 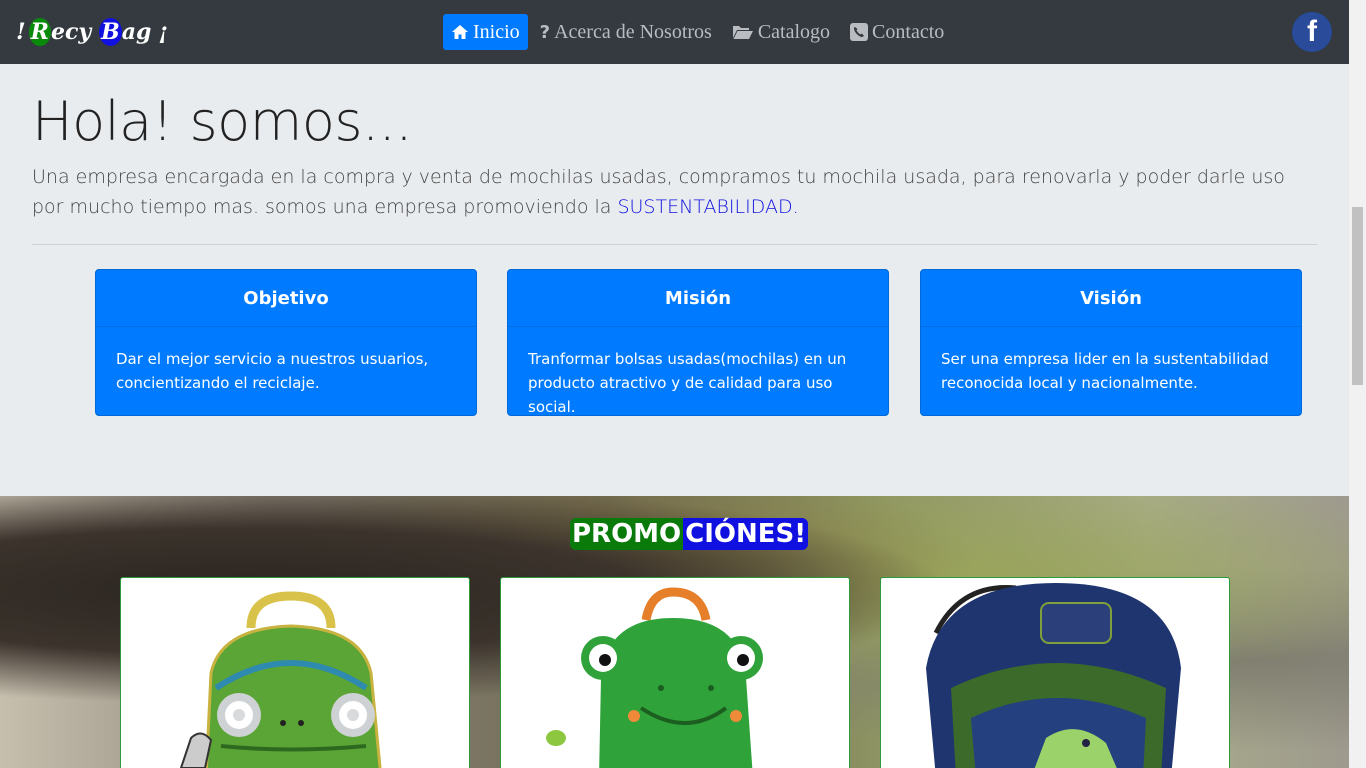 I want to click on promo-title: PROMO CIÓNES!, so click(x=689, y=534).